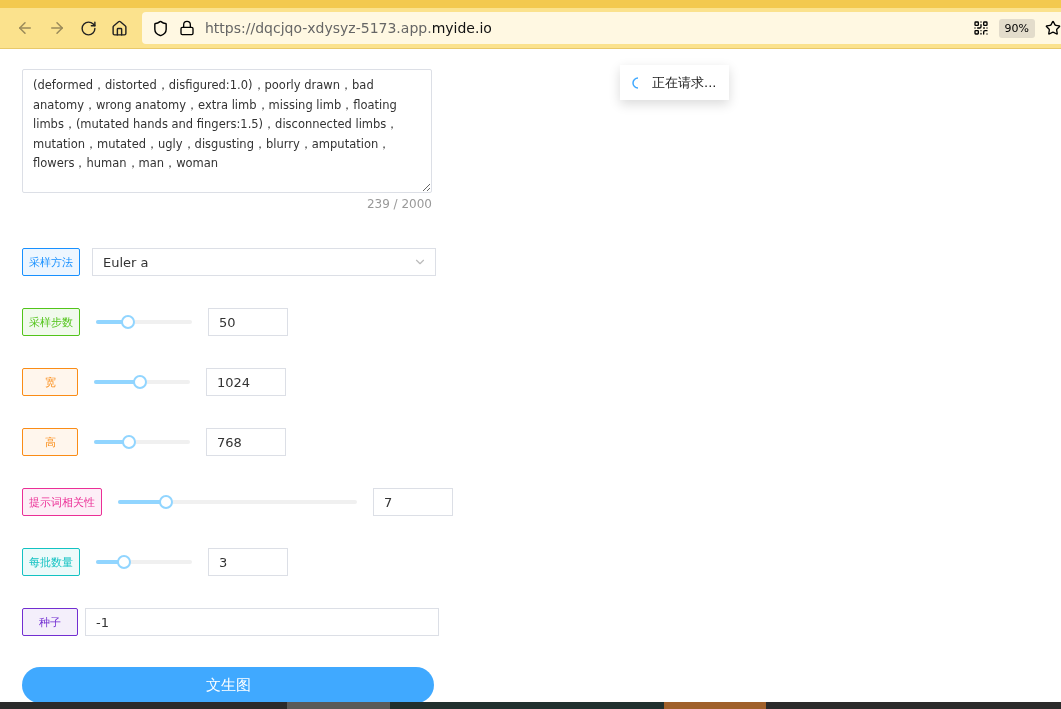 The width and height of the screenshot is (1061, 709). I want to click on qr-code-icon, so click(980, 28).